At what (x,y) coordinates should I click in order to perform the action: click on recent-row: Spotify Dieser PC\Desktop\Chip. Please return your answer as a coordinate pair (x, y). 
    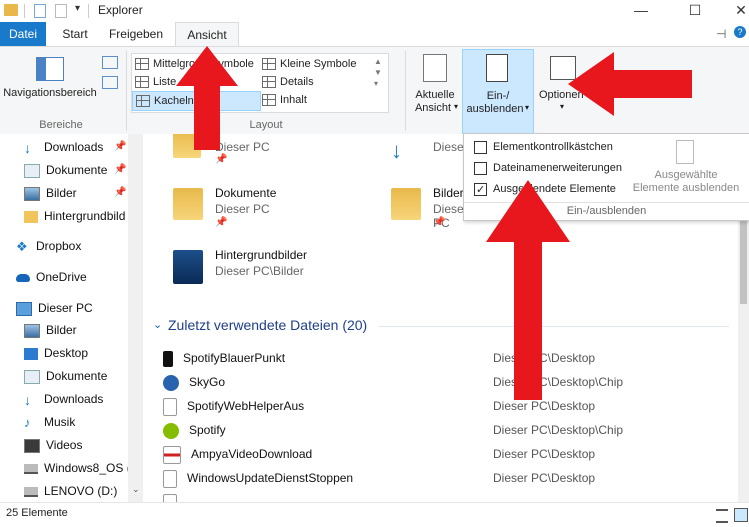
    Looking at the image, I should click on (443, 430).